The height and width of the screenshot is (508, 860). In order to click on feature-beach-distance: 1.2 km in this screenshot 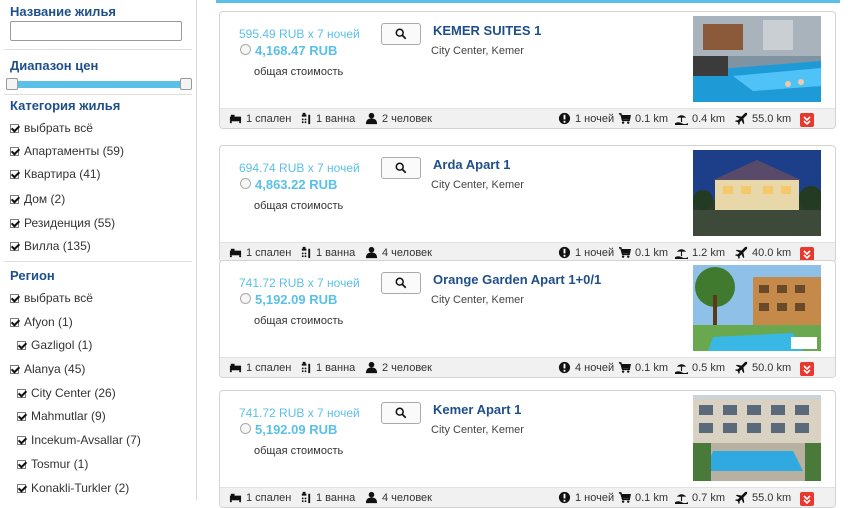, I will do `click(700, 252)`.